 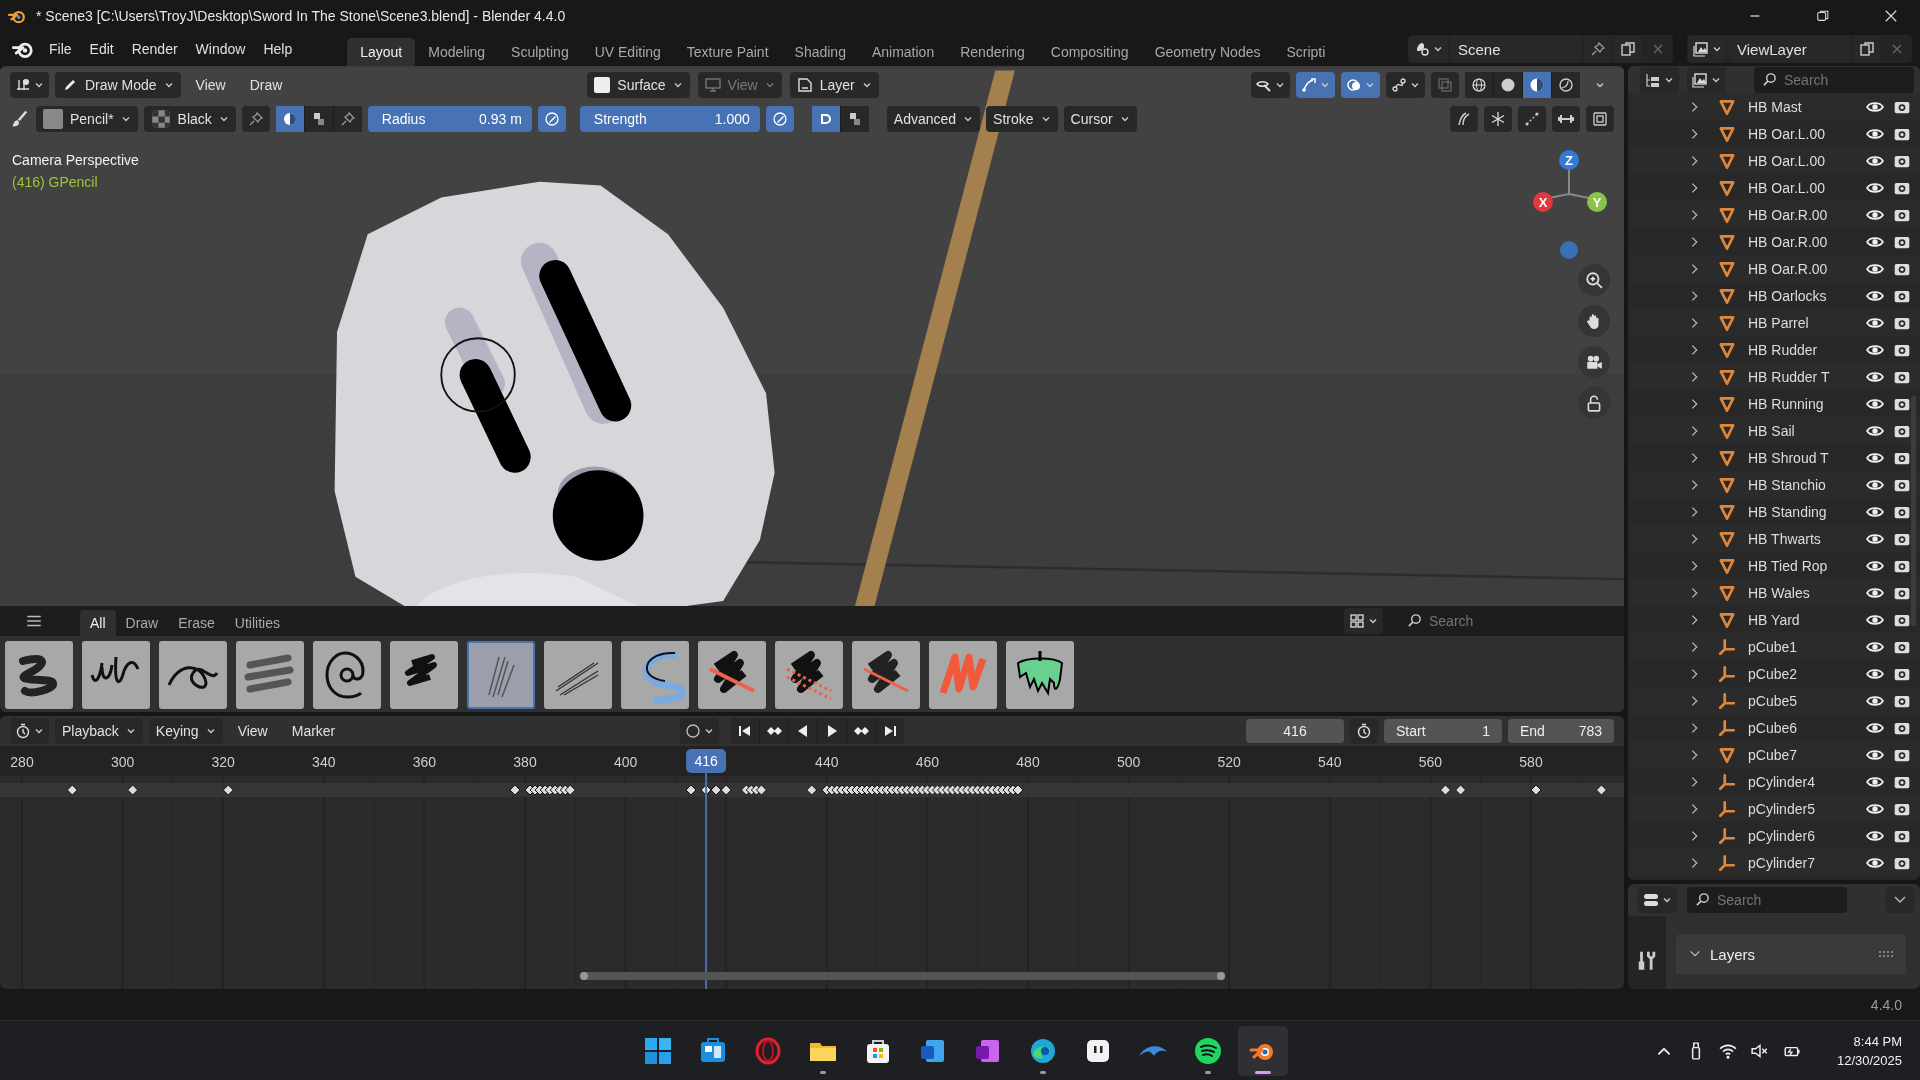 What do you see at coordinates (22, 762) in the screenshot?
I see `frame-number: 280` at bounding box center [22, 762].